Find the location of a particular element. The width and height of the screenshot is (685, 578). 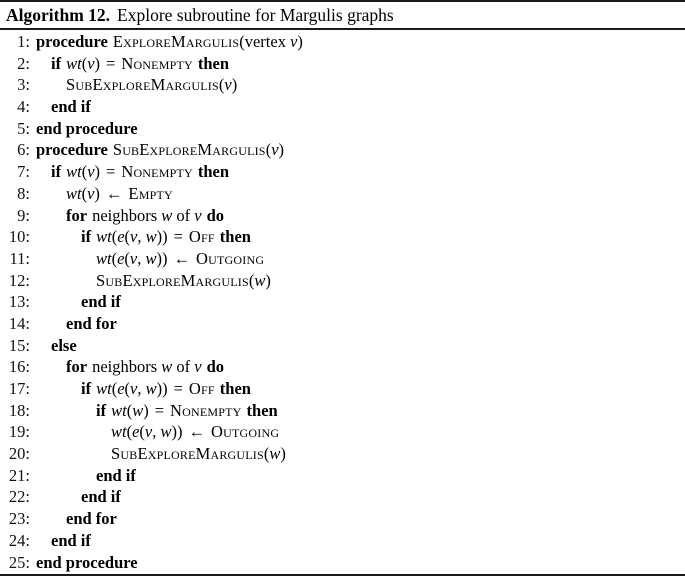

algorithm-line: 7 ifwt(v)=Nonemptythen is located at coordinates (342, 173).